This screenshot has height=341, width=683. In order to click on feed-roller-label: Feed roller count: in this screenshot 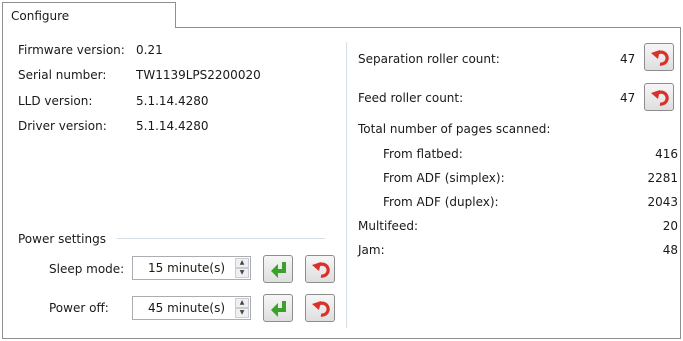, I will do `click(411, 98)`.